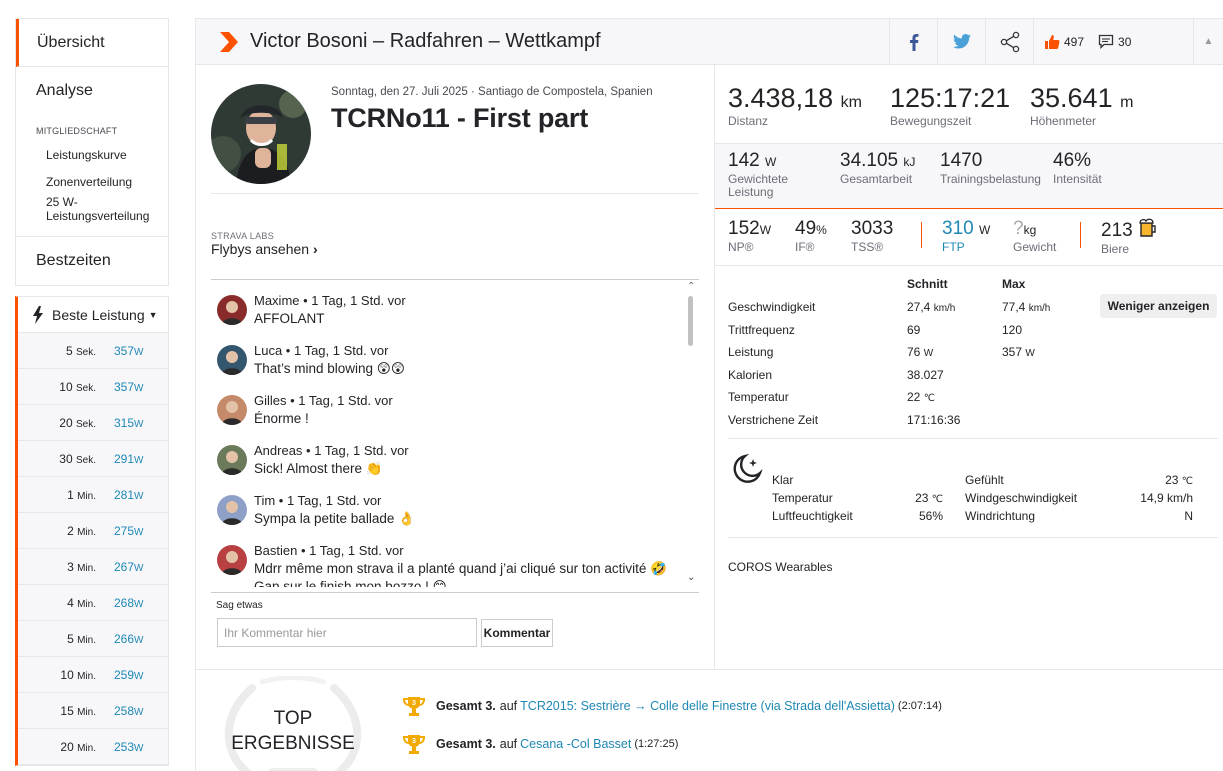 The width and height of the screenshot is (1223, 771). Describe the element at coordinates (691, 577) in the screenshot. I see `scroll-down-arrow: ⌄` at that location.